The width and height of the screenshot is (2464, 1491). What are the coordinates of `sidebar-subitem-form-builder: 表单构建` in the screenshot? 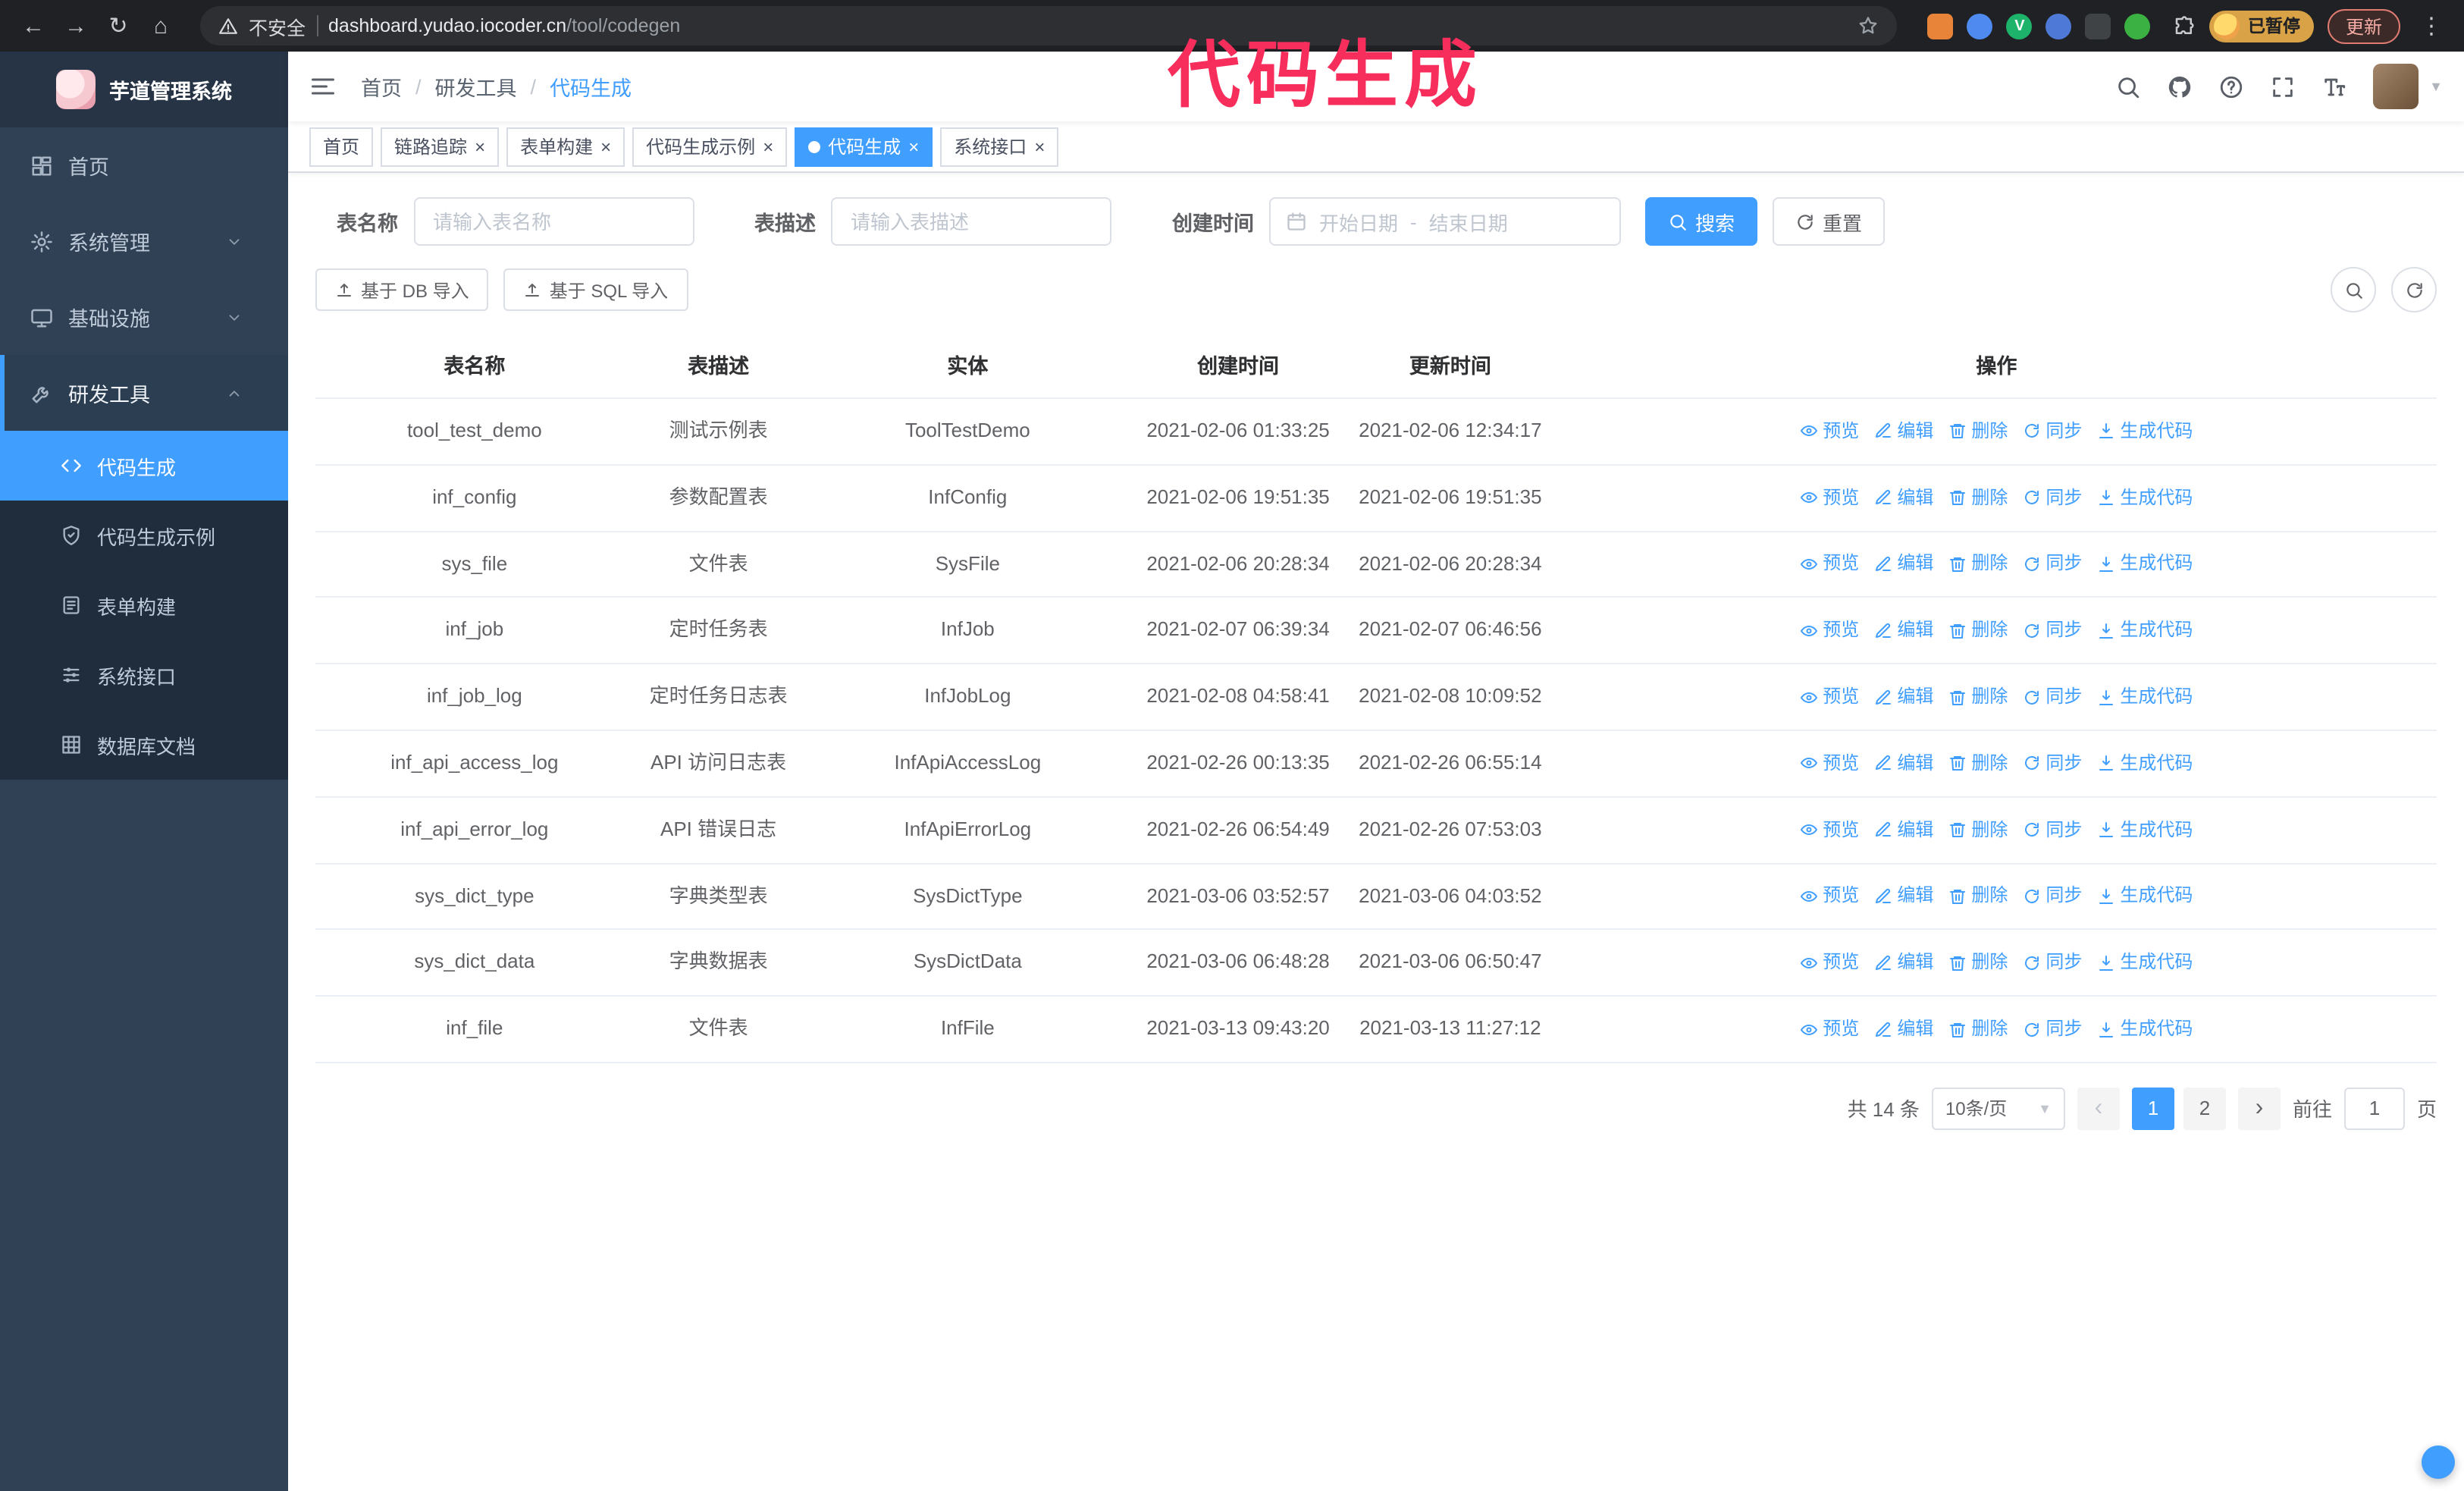 It's located at (144, 605).